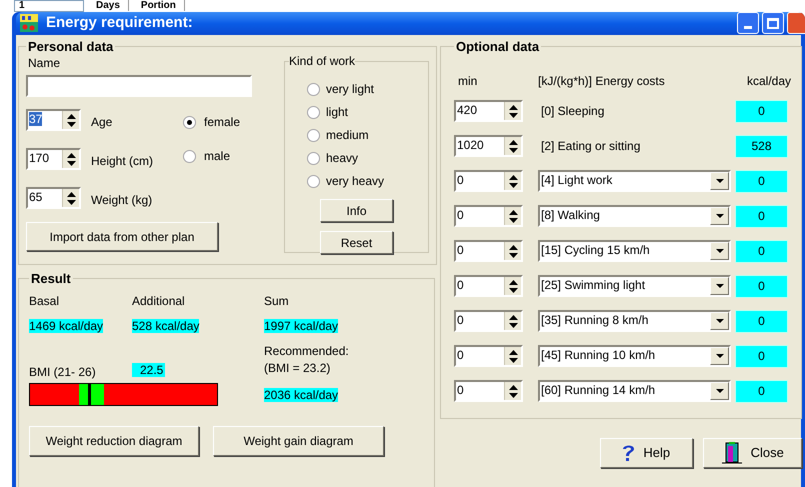 The image size is (805, 487). Describe the element at coordinates (769, 81) in the screenshot. I see `column-header: kcal/day` at that location.